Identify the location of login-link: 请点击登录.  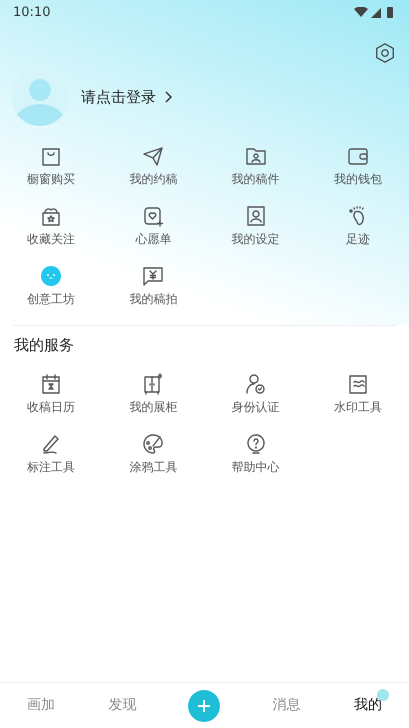
(126, 97).